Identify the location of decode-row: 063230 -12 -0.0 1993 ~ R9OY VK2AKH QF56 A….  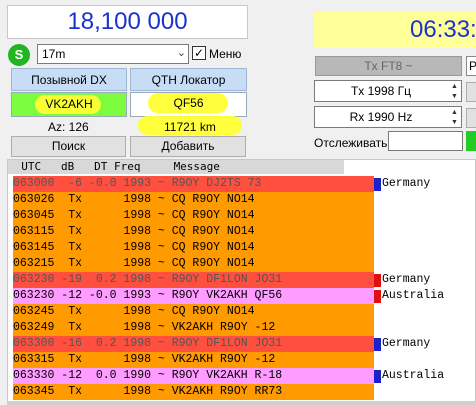
(241, 296).